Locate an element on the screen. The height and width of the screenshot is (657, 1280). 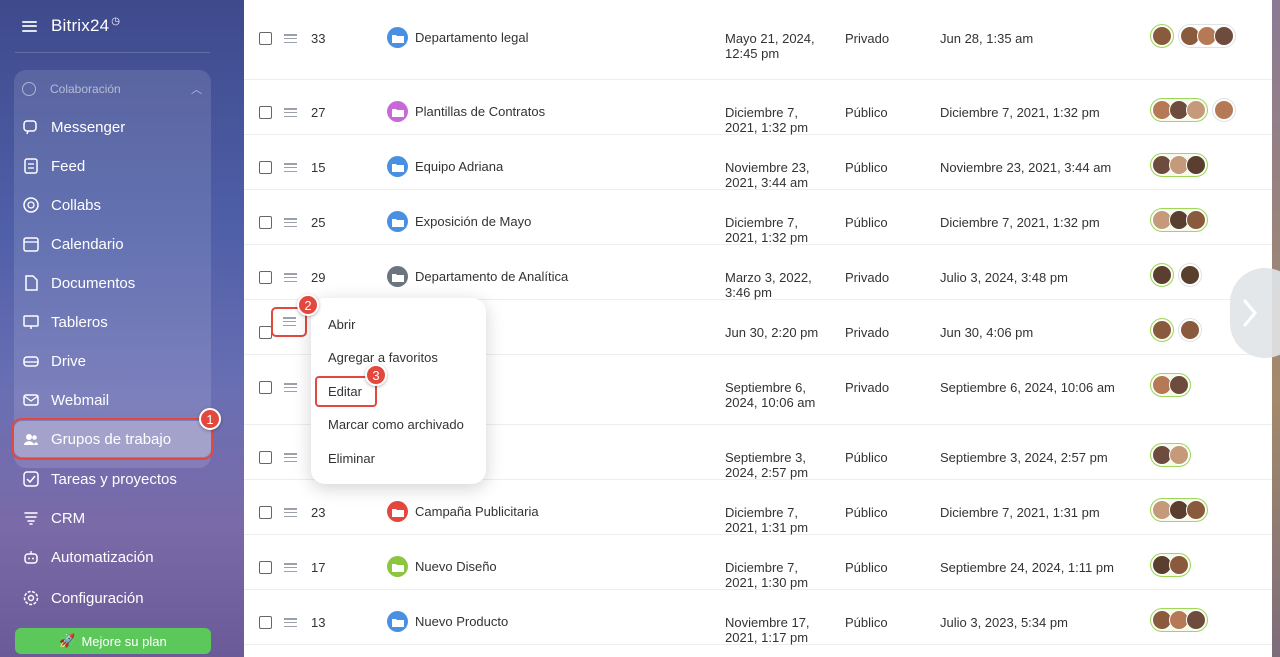
chevron-up-icon: ︿ is located at coordinates (196, 89).